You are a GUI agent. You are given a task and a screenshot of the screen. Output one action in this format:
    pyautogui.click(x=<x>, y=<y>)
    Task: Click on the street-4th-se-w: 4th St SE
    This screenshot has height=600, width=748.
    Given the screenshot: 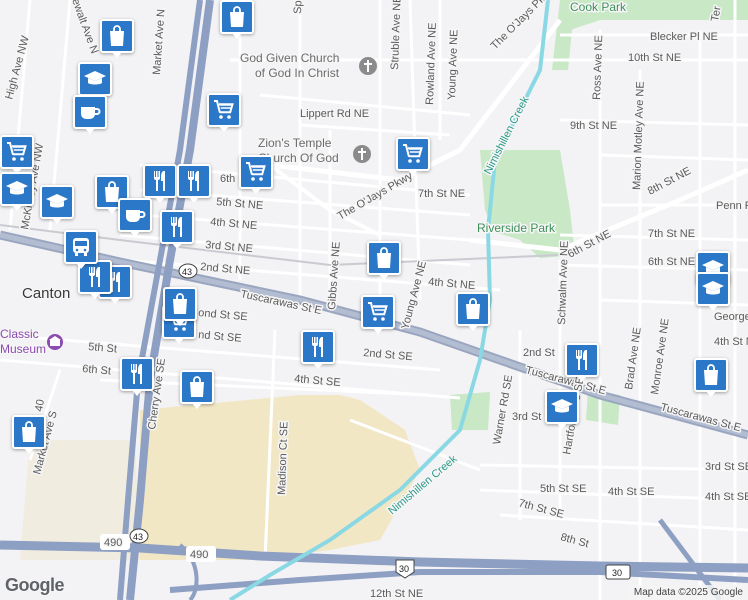 What is the action you would take?
    pyautogui.click(x=317, y=381)
    